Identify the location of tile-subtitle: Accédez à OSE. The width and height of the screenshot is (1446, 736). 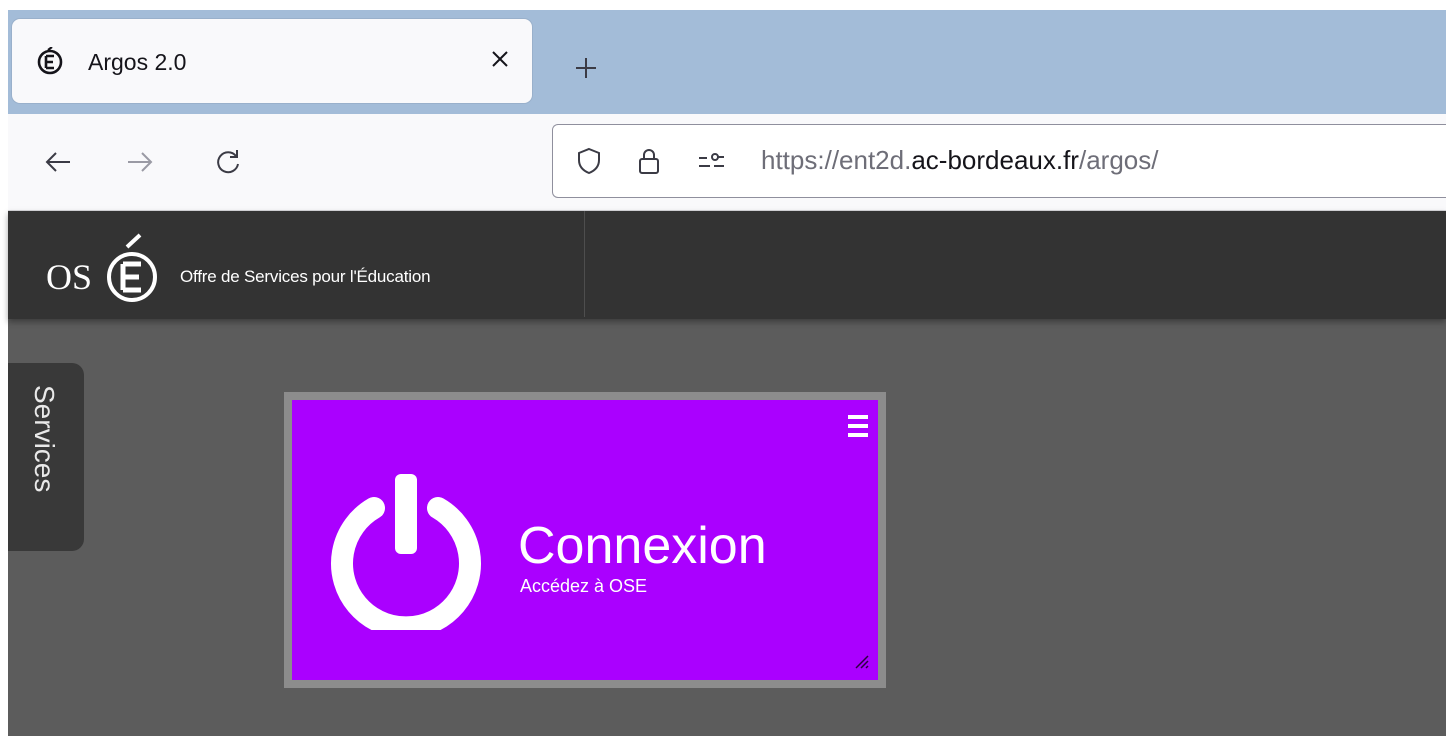
(584, 586).